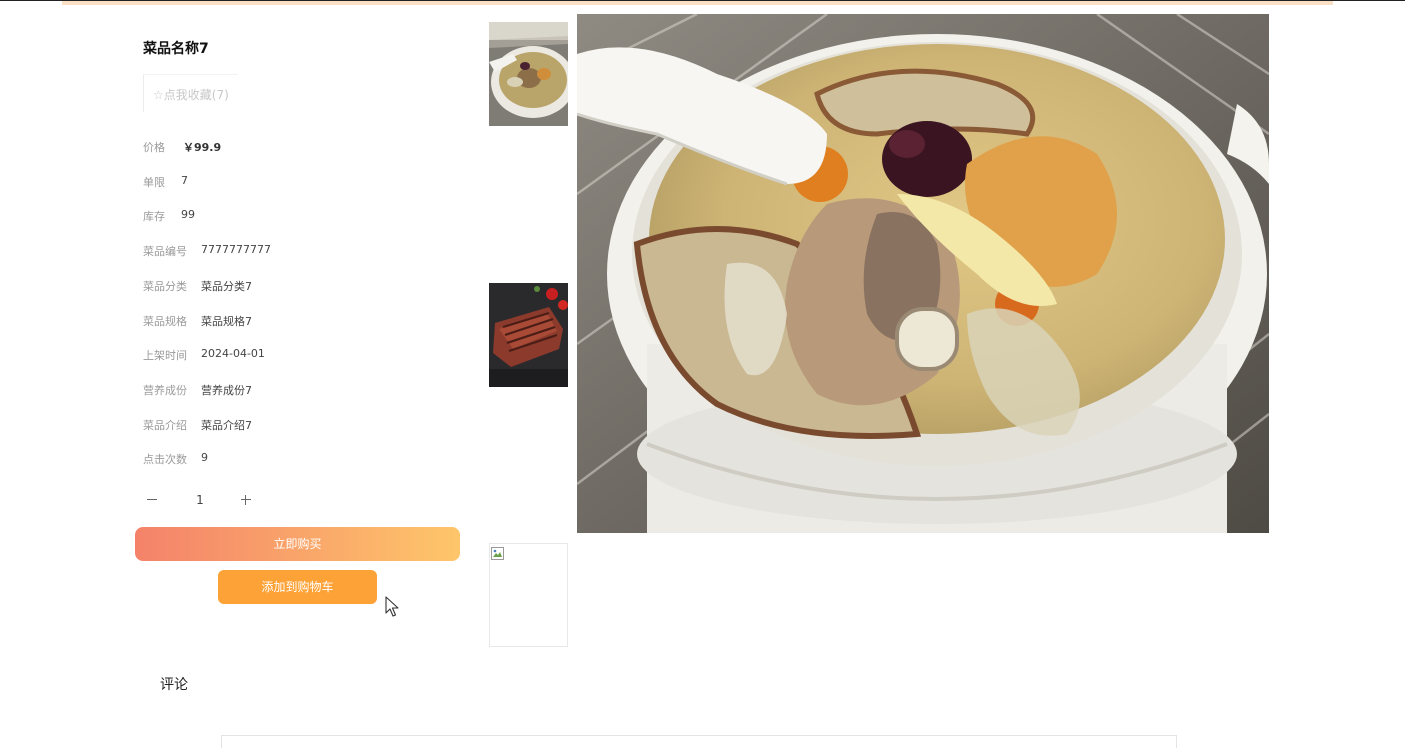 The height and width of the screenshot is (748, 1405). I want to click on field-value: 7777777777, so click(236, 249).